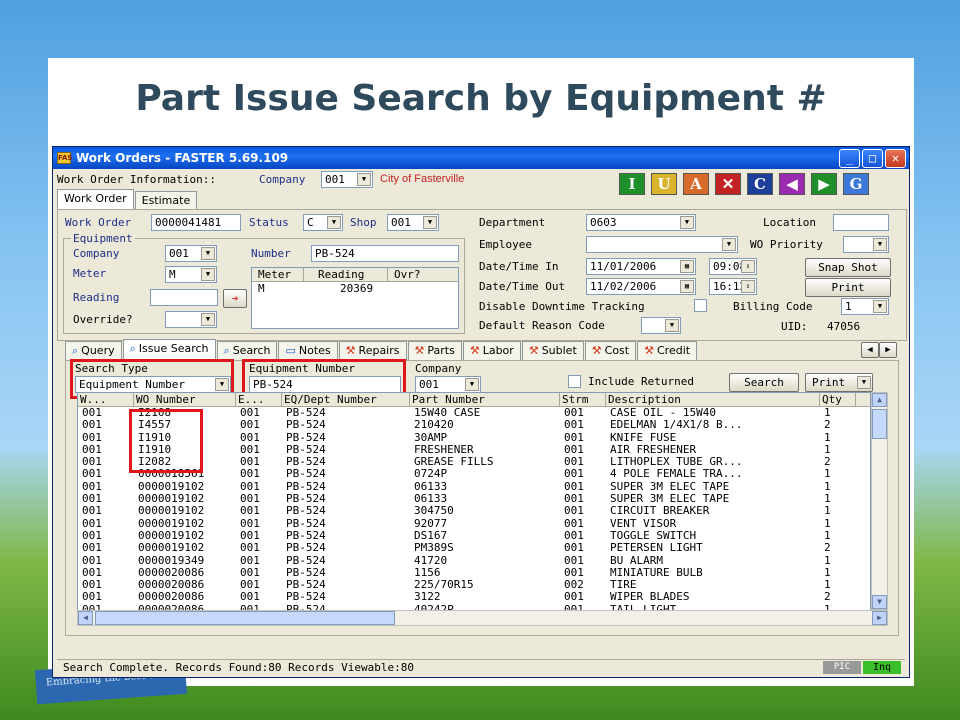 The width and height of the screenshot is (960, 720). Describe the element at coordinates (764, 382) in the screenshot. I see `search-button: Search` at that location.